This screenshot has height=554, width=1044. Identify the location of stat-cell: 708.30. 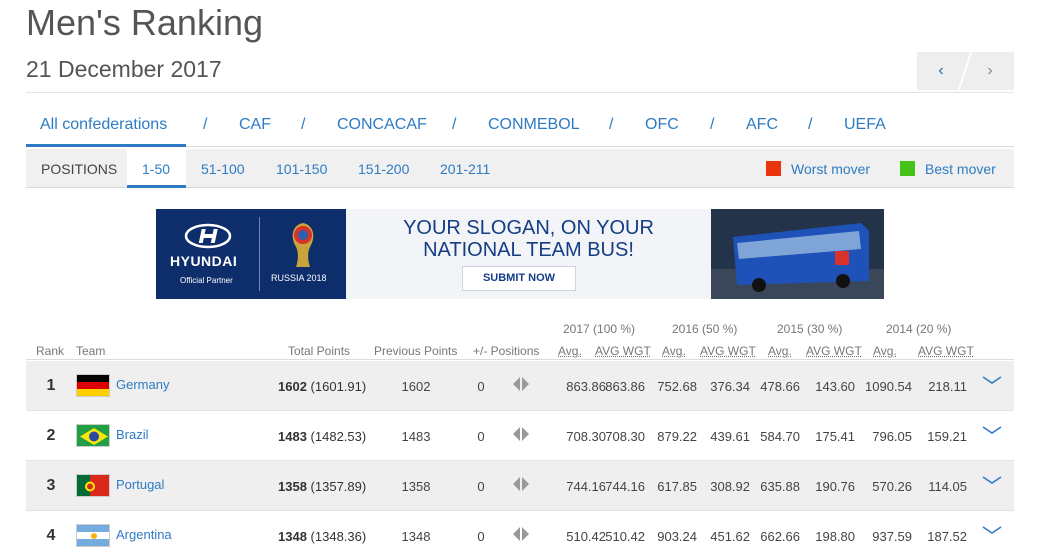
(625, 436).